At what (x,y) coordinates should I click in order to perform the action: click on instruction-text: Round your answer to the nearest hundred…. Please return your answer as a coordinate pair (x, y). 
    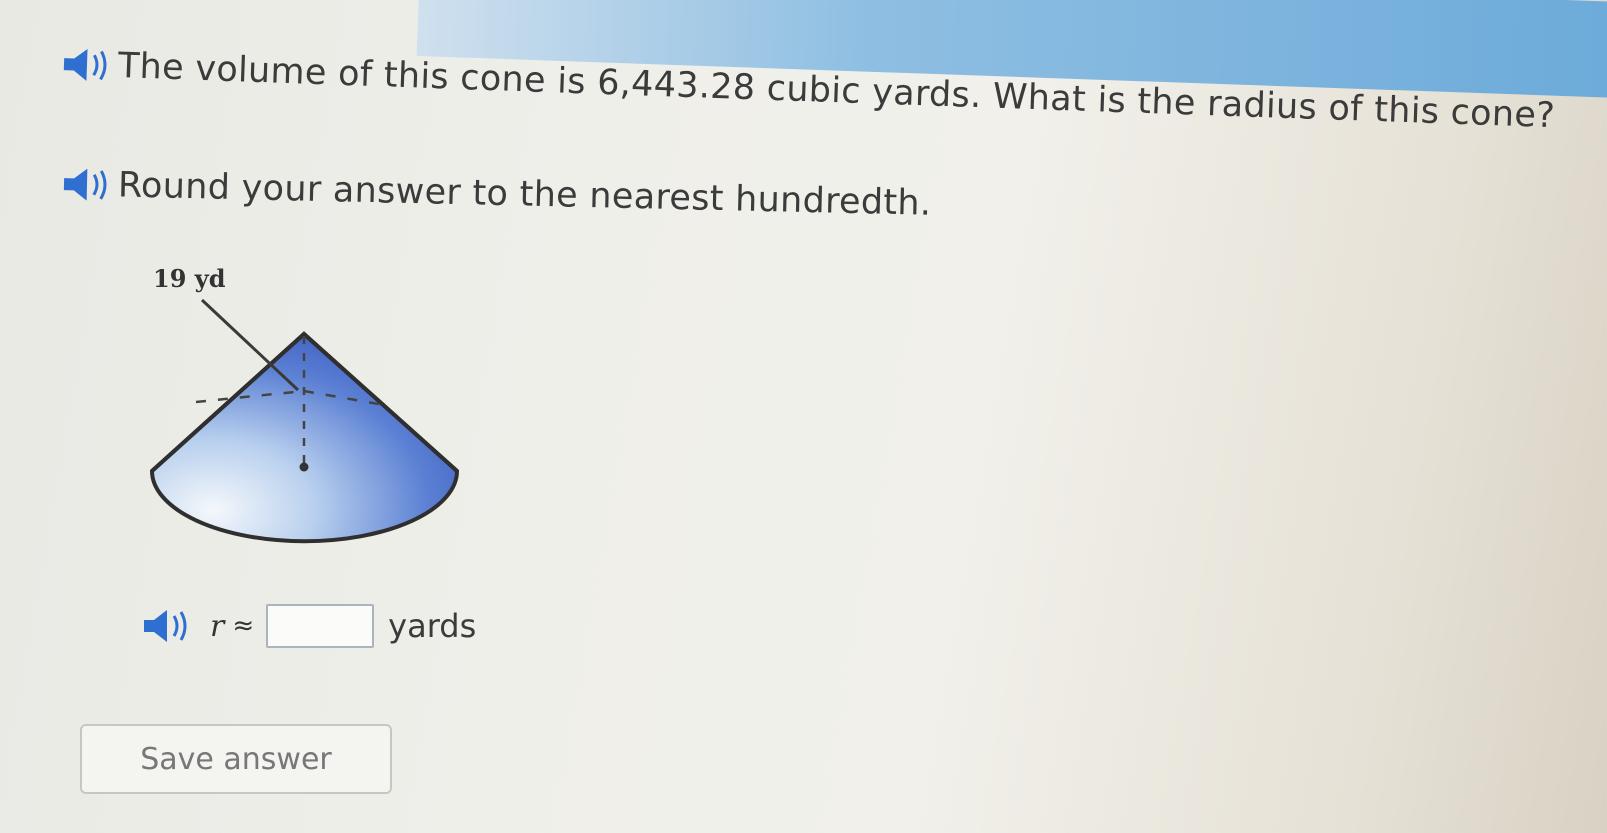
    Looking at the image, I should click on (524, 194).